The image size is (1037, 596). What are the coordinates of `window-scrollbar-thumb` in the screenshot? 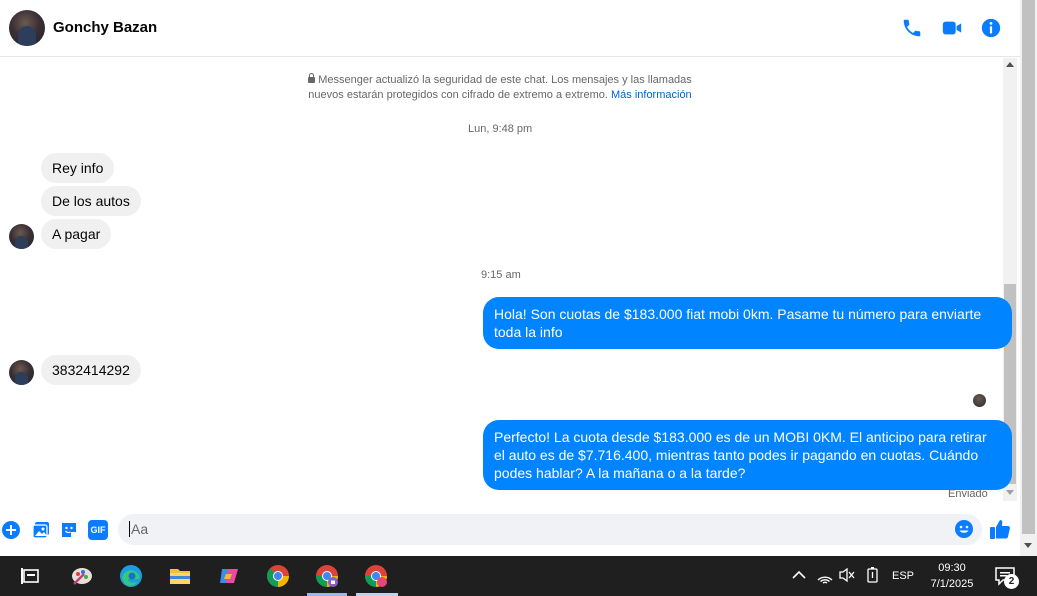 It's located at (1028, 267).